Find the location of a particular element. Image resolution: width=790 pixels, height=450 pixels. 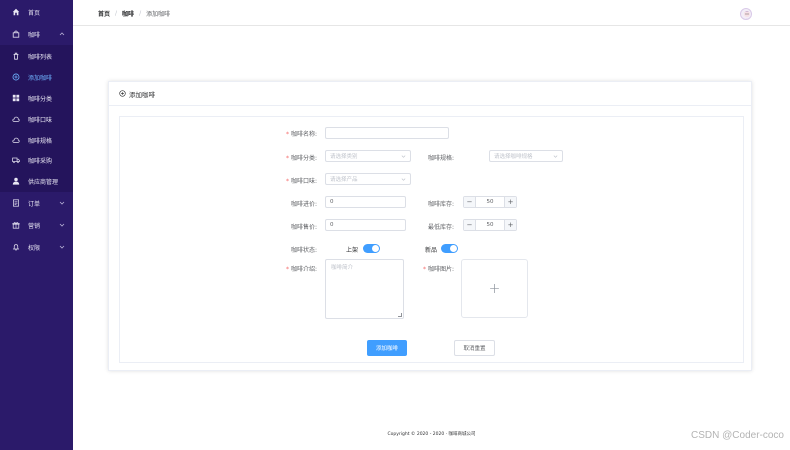

bag-icon is located at coordinates (16, 34).